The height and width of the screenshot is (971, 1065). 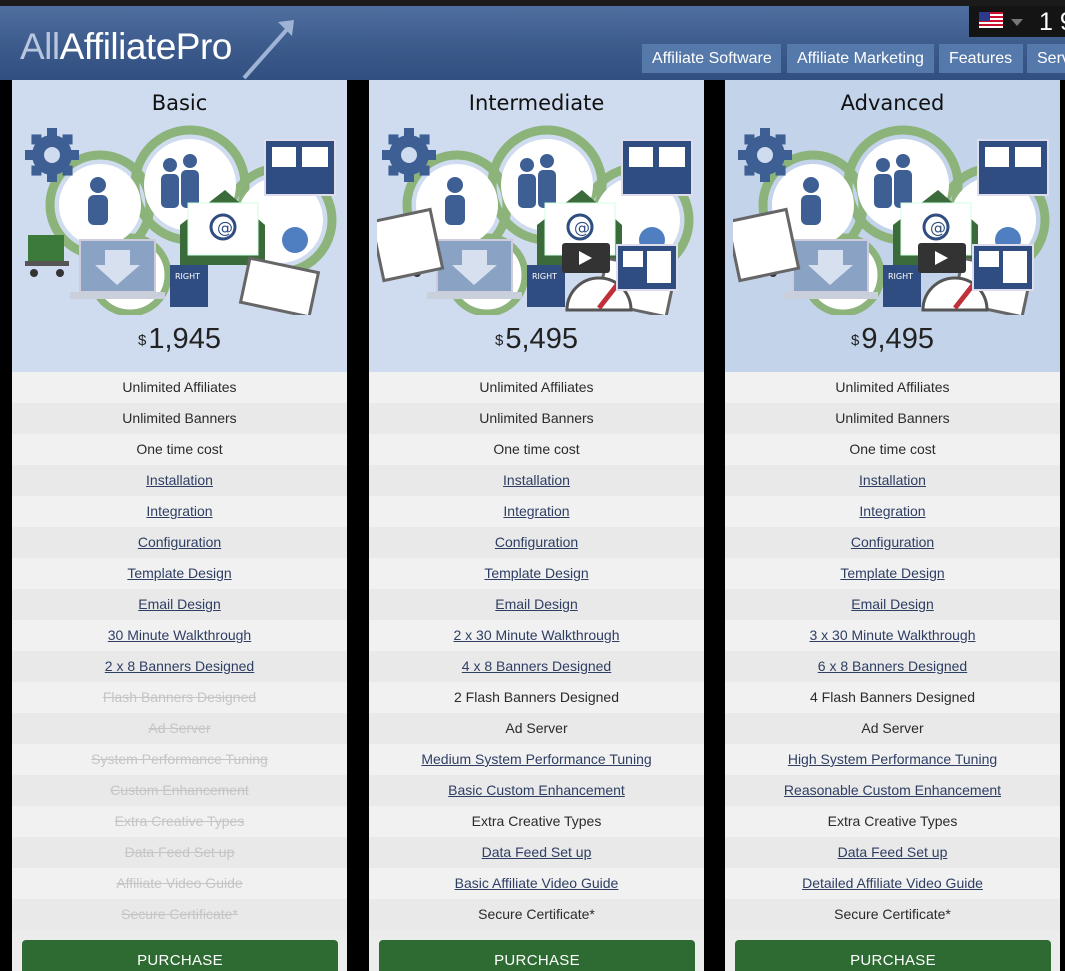 I want to click on feature-label: Medium System Performance Tuning, so click(x=536, y=759).